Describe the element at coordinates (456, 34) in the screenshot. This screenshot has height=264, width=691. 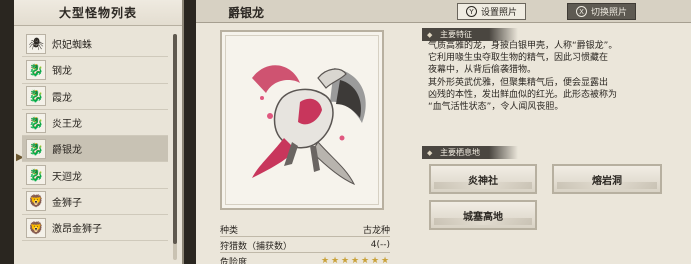
I see `features-tag-label: 主要特征` at that location.